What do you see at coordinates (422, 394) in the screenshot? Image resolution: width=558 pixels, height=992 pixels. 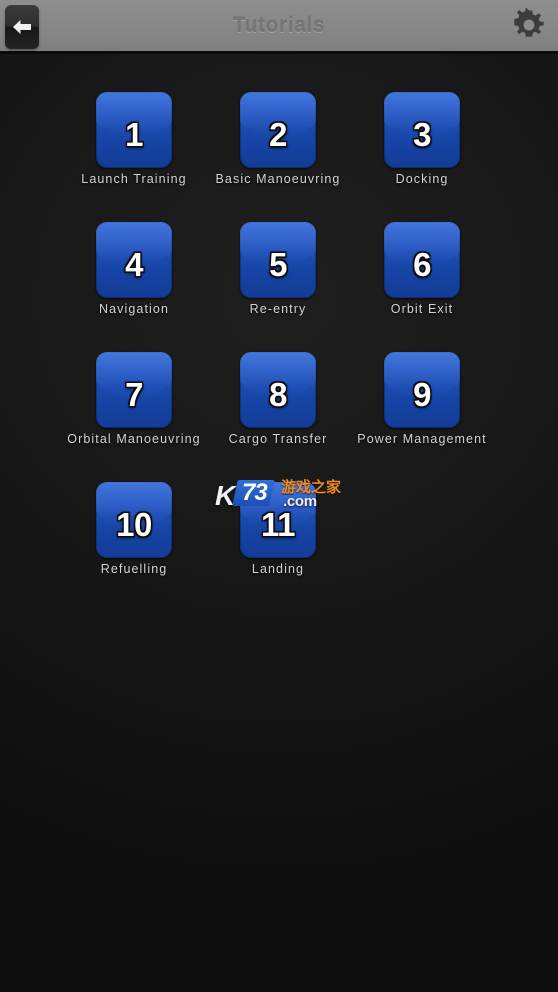 I see `tile-number: 9` at bounding box center [422, 394].